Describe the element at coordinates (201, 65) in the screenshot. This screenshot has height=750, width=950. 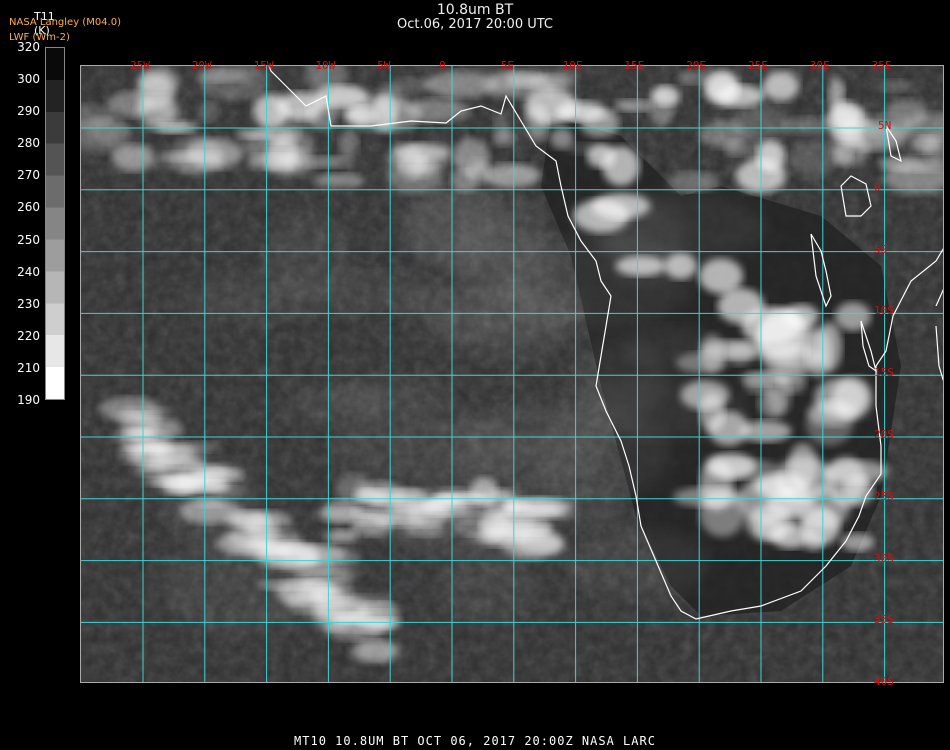
I see `longitude-label: 20W` at that location.